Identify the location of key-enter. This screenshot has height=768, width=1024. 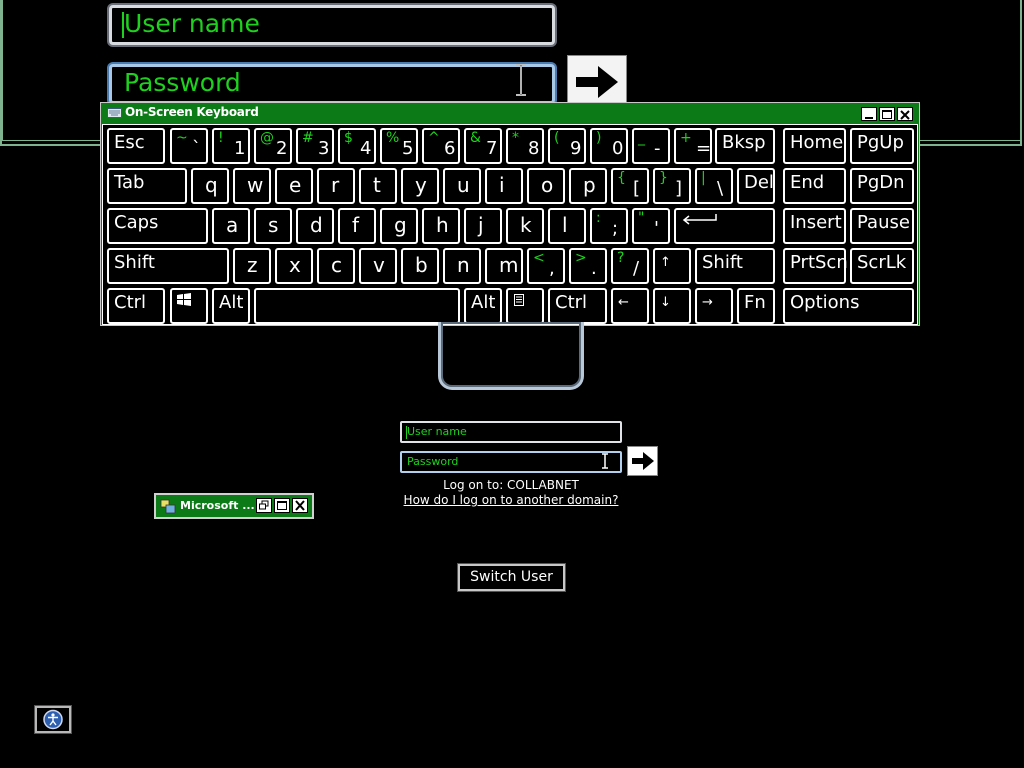
(724, 226).